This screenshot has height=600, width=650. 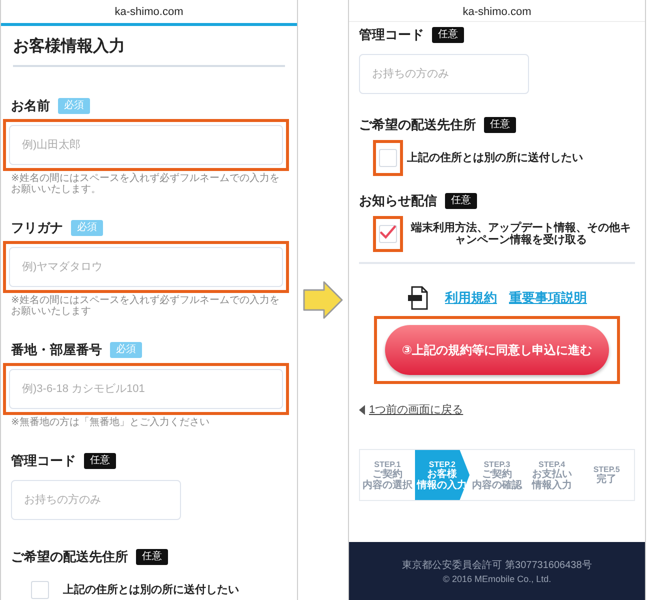 What do you see at coordinates (497, 565) in the screenshot?
I see `license-text: 東京都公安委員会許可 第307731606438号` at bounding box center [497, 565].